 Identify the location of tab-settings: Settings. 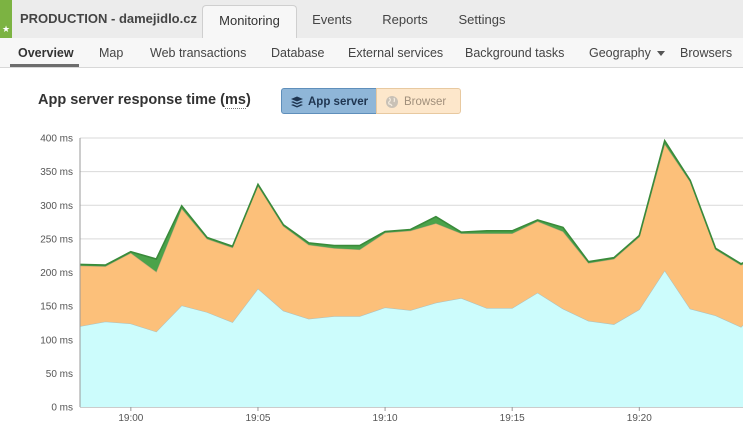
(482, 21).